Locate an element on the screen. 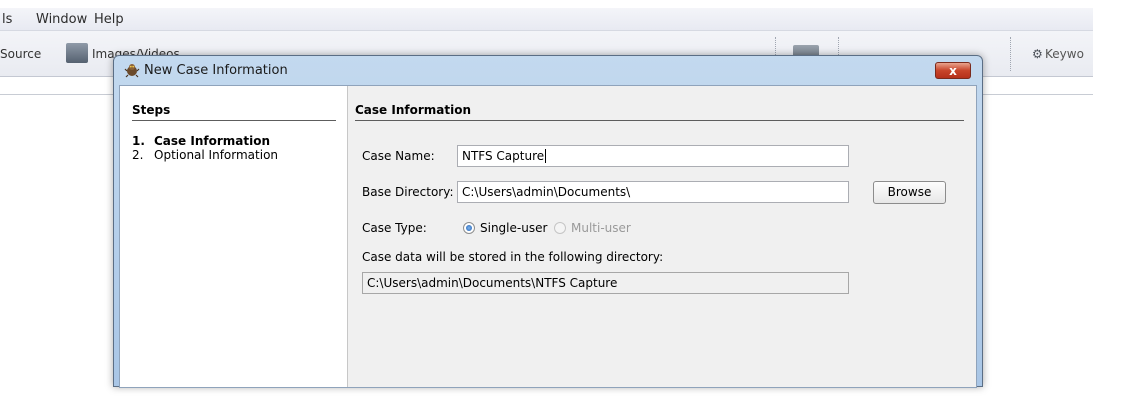 This screenshot has height=414, width=1128. app-right-header is located at coordinates (1037, 86).